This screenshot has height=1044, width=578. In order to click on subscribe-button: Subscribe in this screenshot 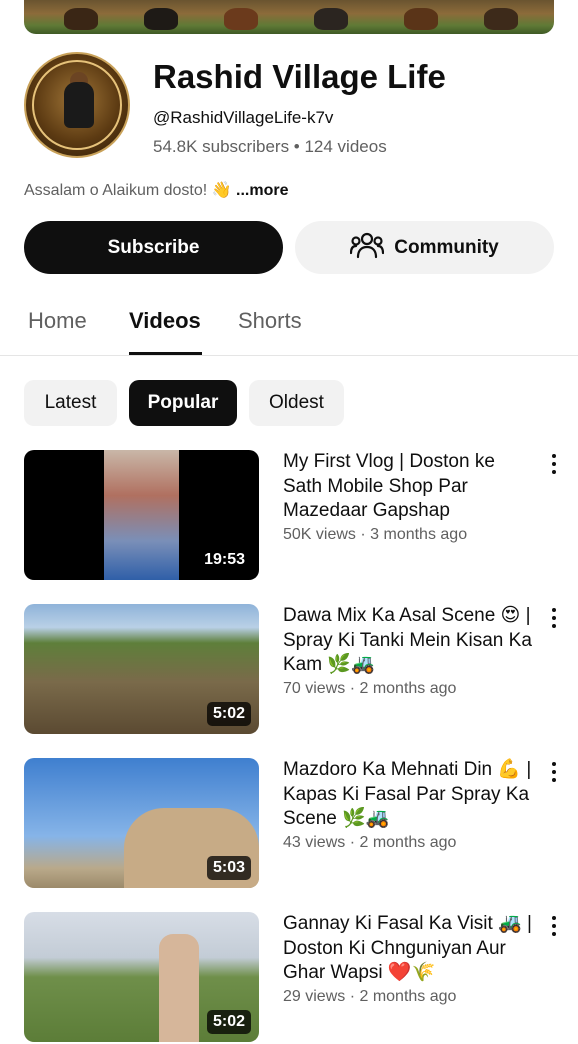, I will do `click(153, 247)`.